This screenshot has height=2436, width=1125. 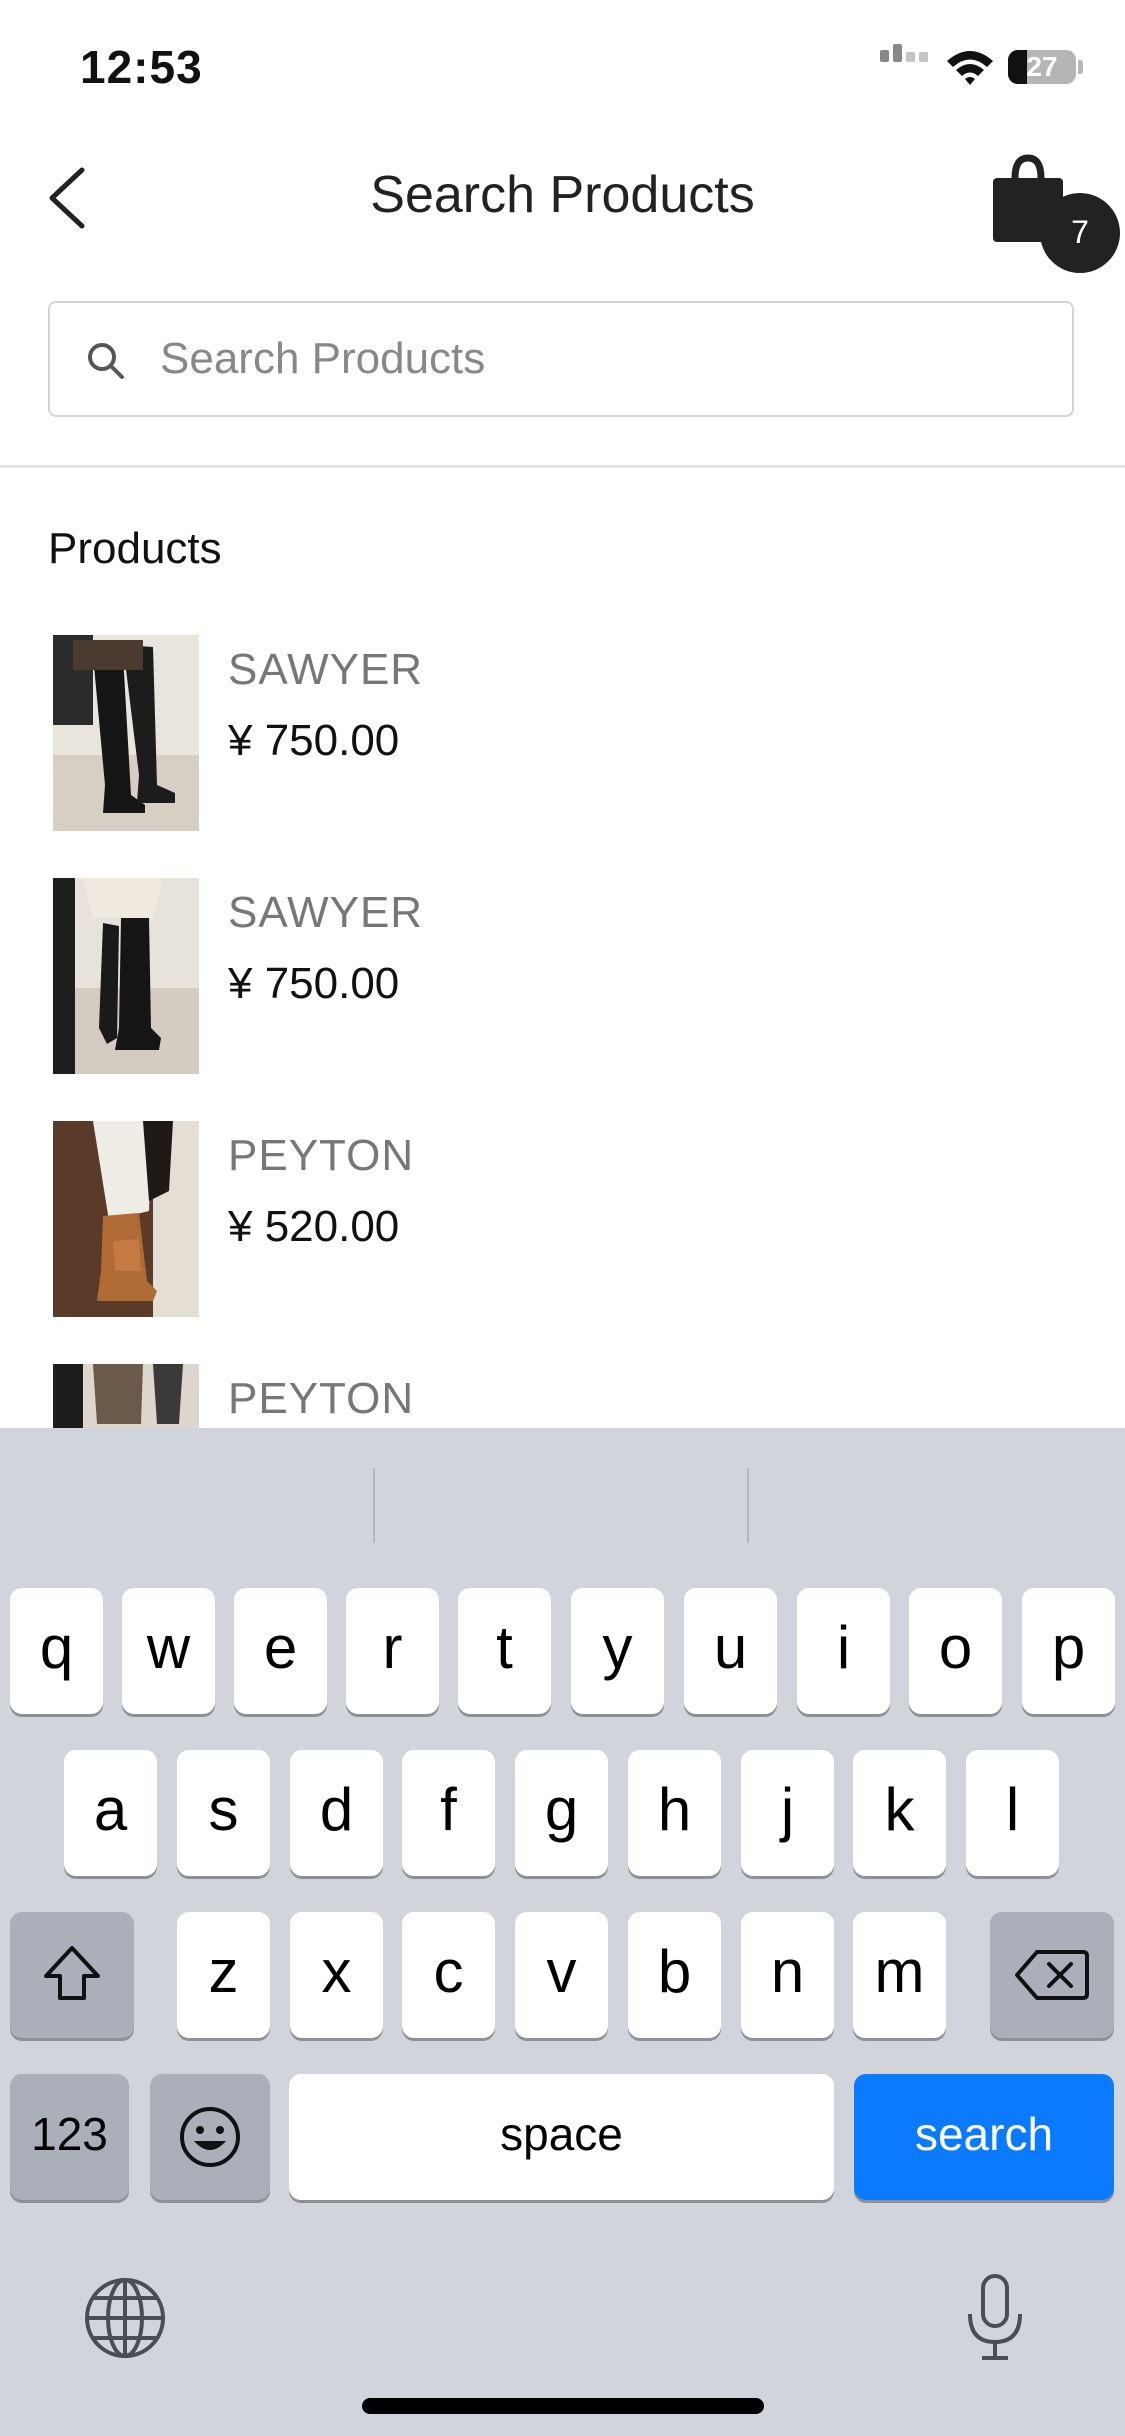 What do you see at coordinates (562, 195) in the screenshot?
I see `page-title: Search Products` at bounding box center [562, 195].